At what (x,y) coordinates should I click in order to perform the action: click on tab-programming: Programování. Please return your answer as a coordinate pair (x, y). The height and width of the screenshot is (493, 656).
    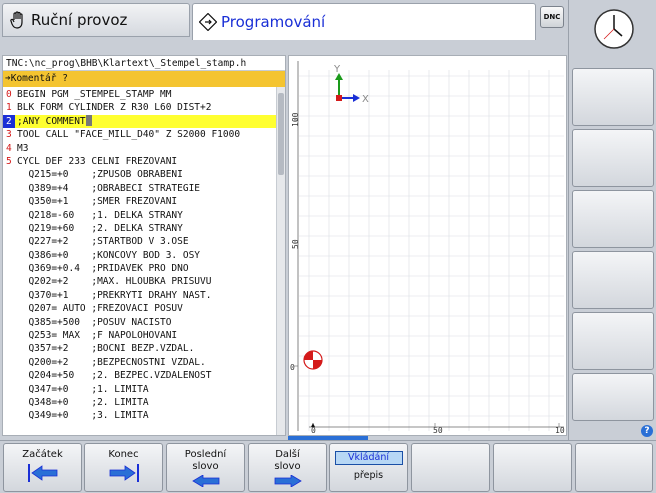
    Looking at the image, I should click on (364, 21).